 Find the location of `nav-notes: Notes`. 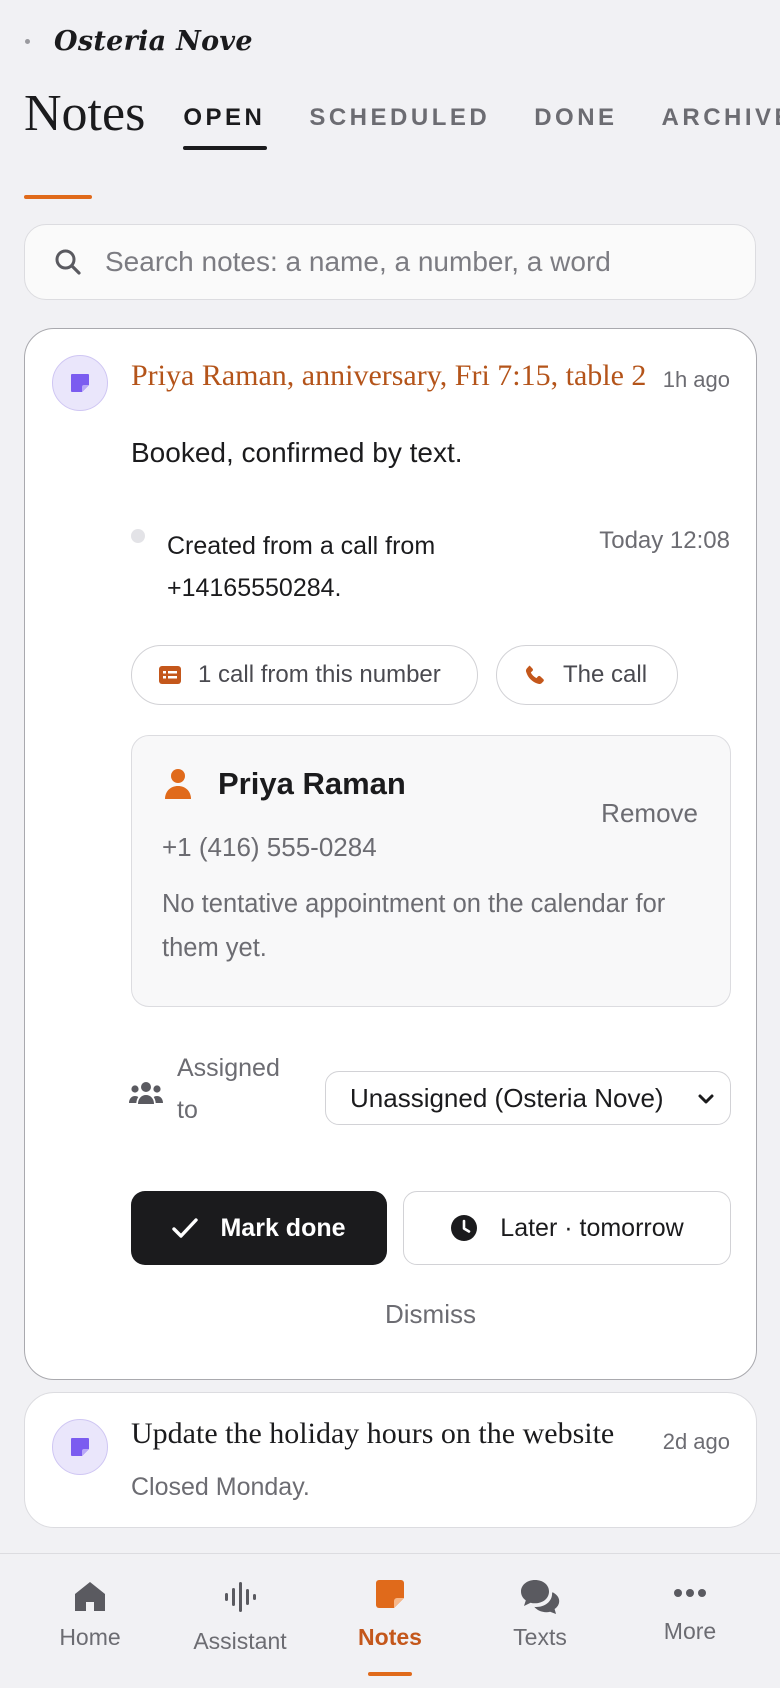

nav-notes: Notes is located at coordinates (390, 1621).